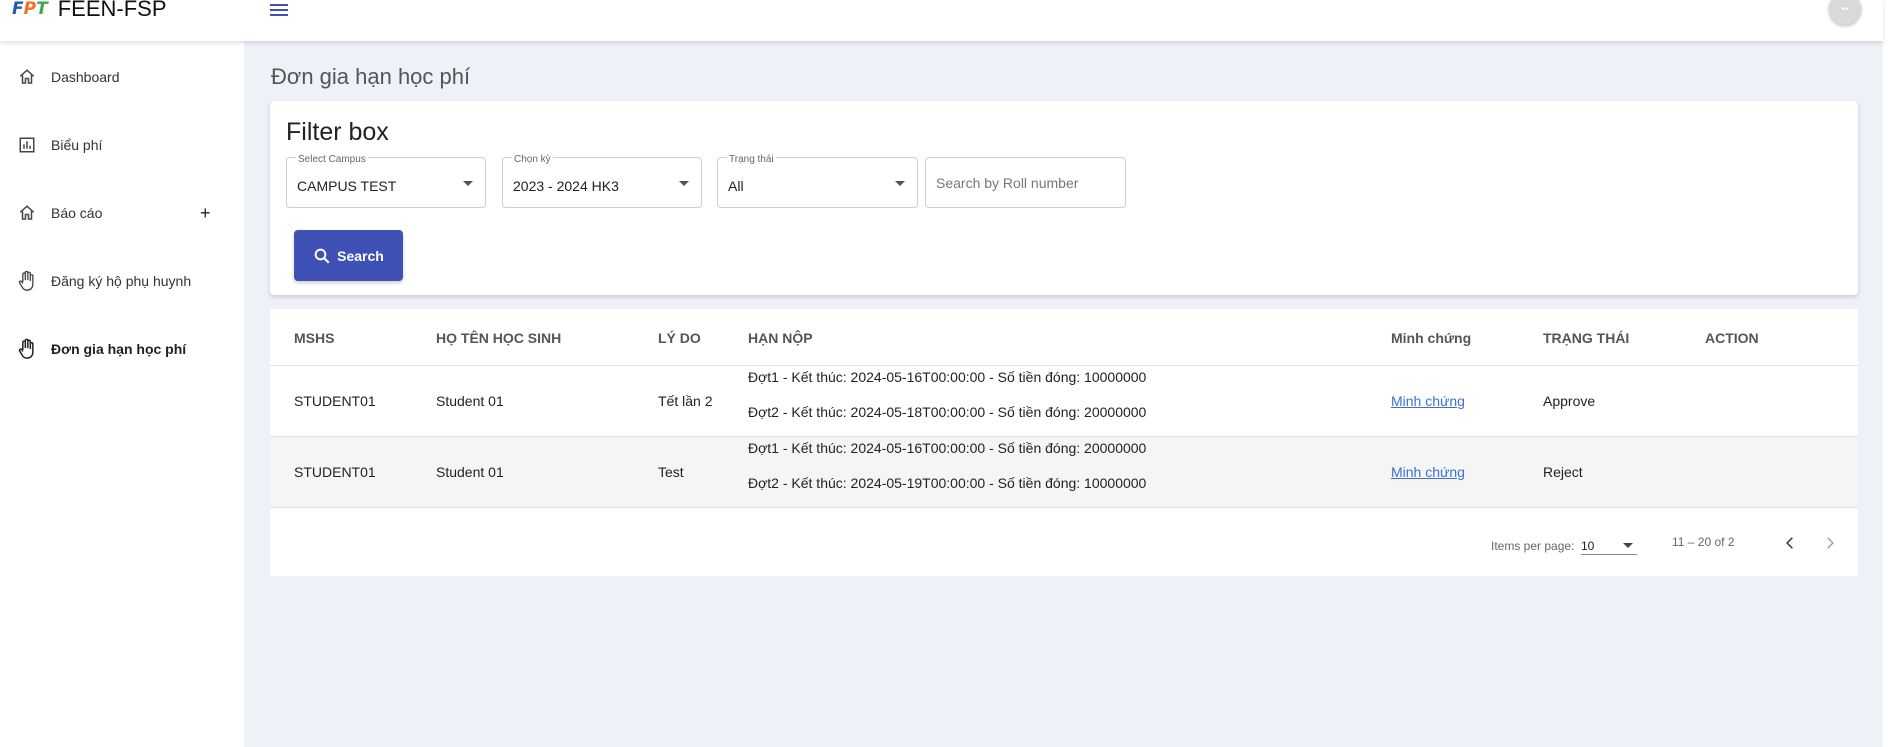 Image resolution: width=1897 pixels, height=747 pixels. Describe the element at coordinates (671, 472) in the screenshot. I see `cell-reason: Test` at that location.